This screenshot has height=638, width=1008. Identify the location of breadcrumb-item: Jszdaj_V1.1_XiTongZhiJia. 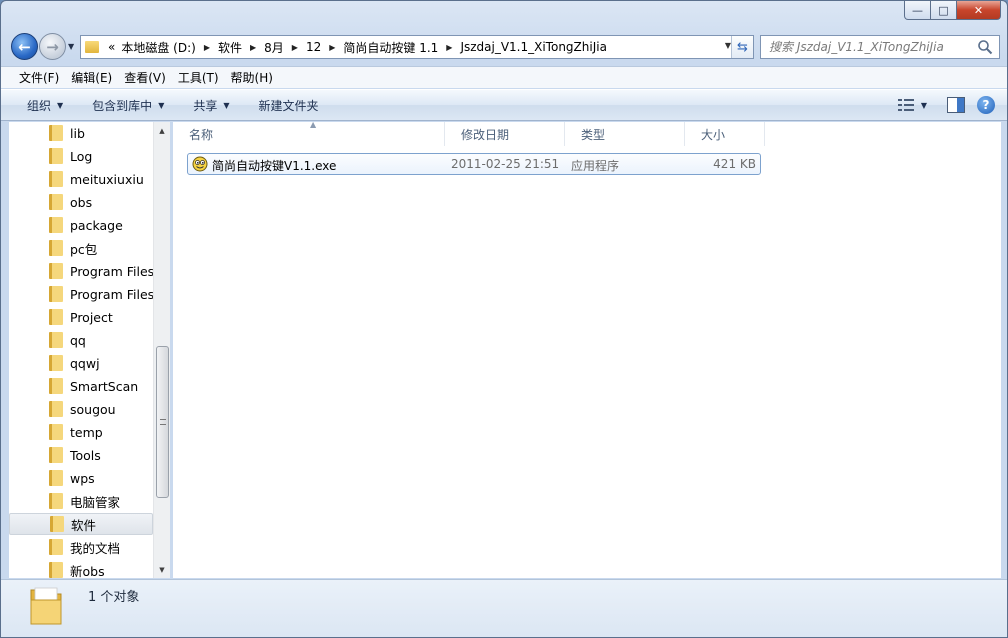
(533, 47).